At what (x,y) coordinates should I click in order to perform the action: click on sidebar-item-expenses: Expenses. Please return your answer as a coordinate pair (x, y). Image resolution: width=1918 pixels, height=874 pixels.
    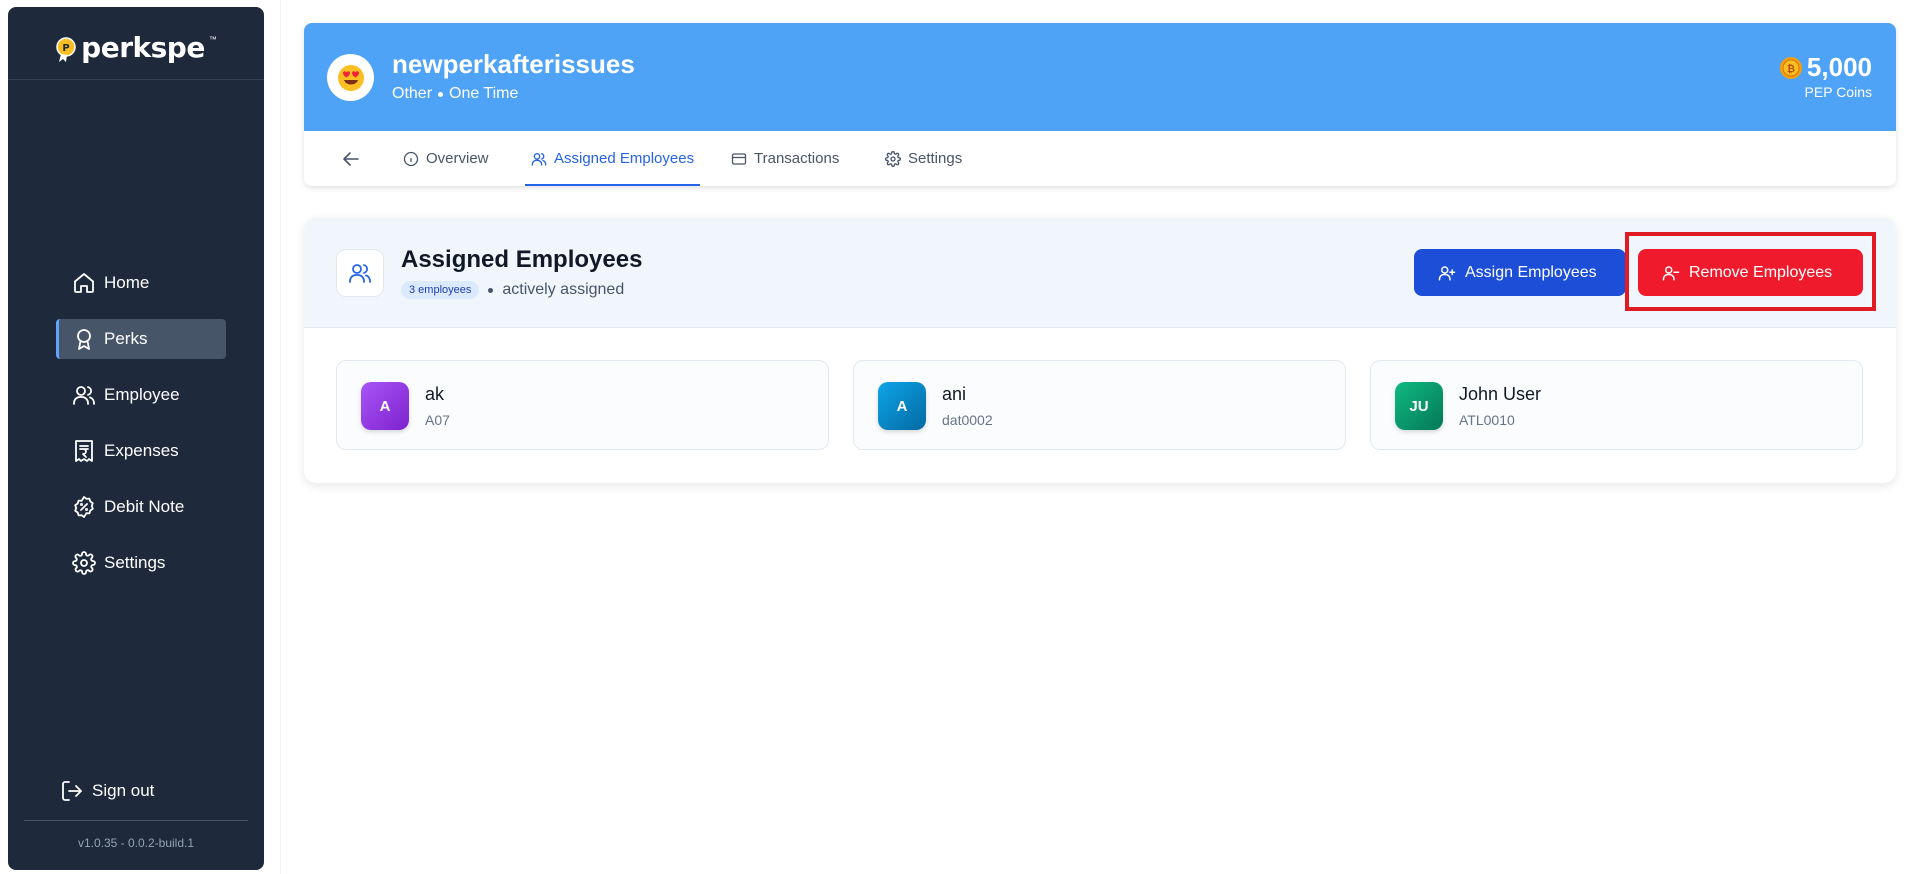
    Looking at the image, I should click on (141, 451).